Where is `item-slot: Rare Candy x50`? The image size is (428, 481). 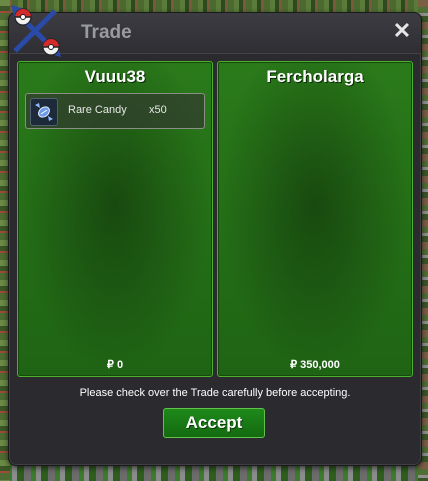 item-slot: Rare Candy x50 is located at coordinates (115, 111).